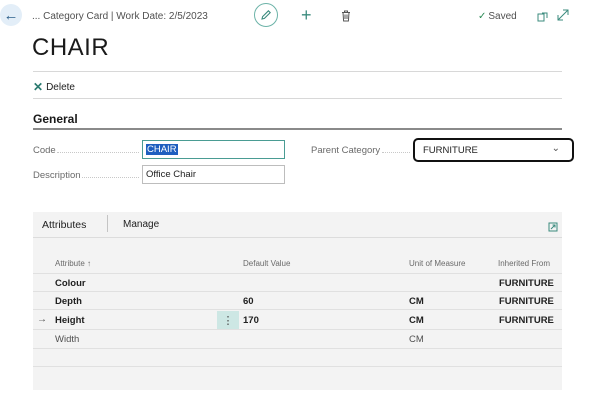  Describe the element at coordinates (171, 174) in the screenshot. I see `description-value: Office Chair` at that location.